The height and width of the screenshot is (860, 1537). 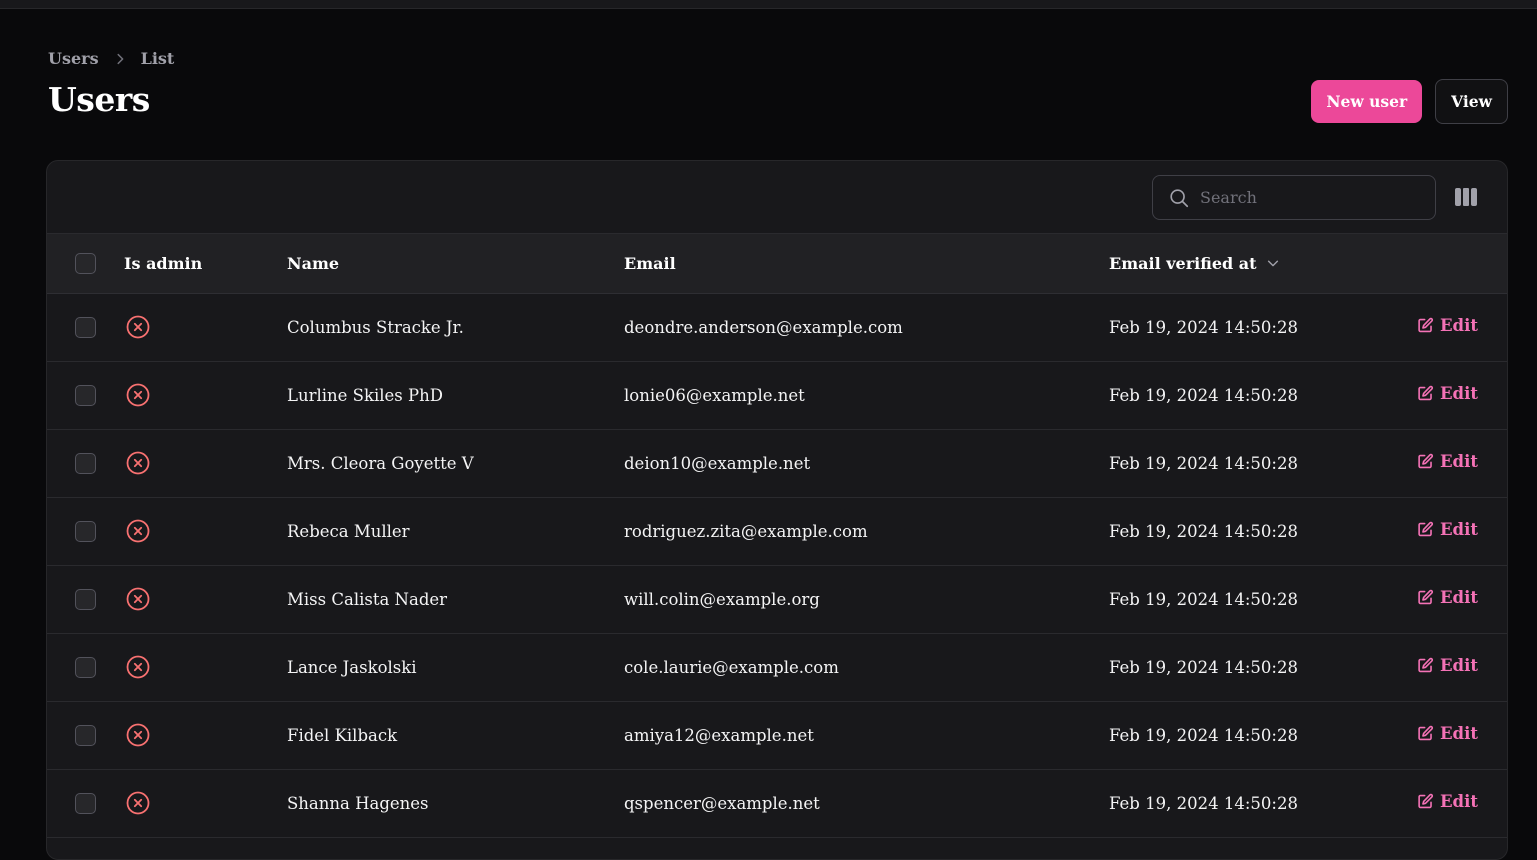 I want to click on email-cell: qspencer@example.net, so click(x=722, y=803).